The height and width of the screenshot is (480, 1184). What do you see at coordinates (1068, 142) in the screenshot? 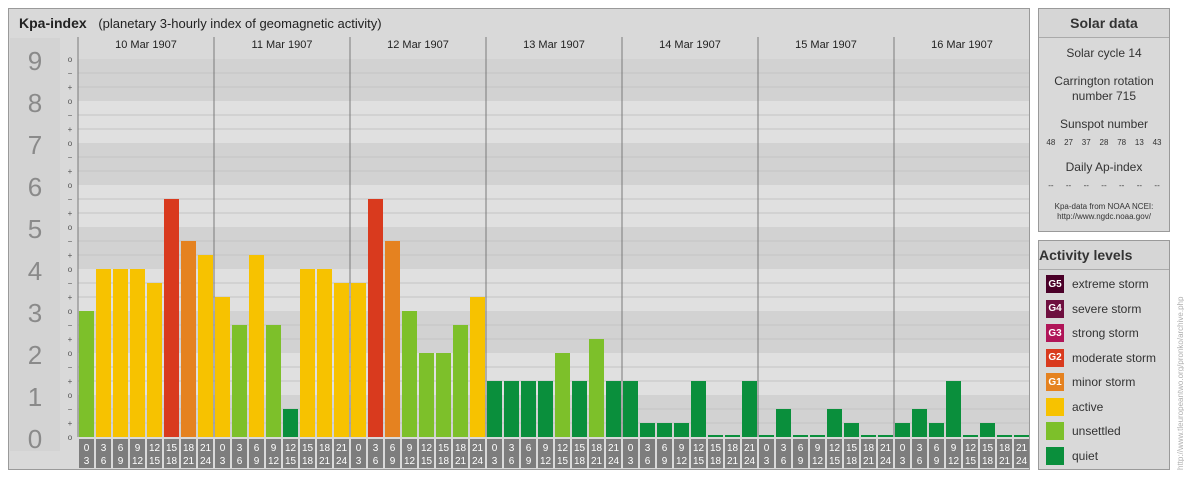
I see `sunspot-value: 27` at bounding box center [1068, 142].